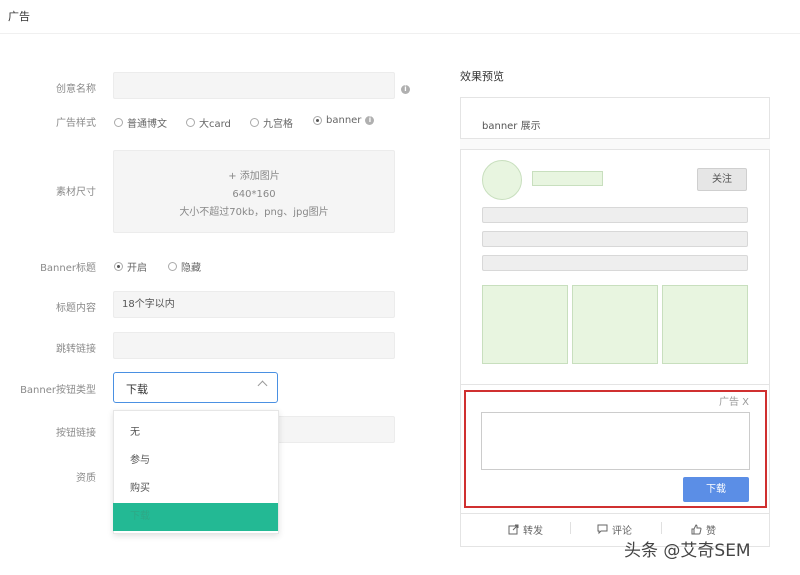 The width and height of the screenshot is (800, 575). I want to click on banner-image-placeholder, so click(615, 441).